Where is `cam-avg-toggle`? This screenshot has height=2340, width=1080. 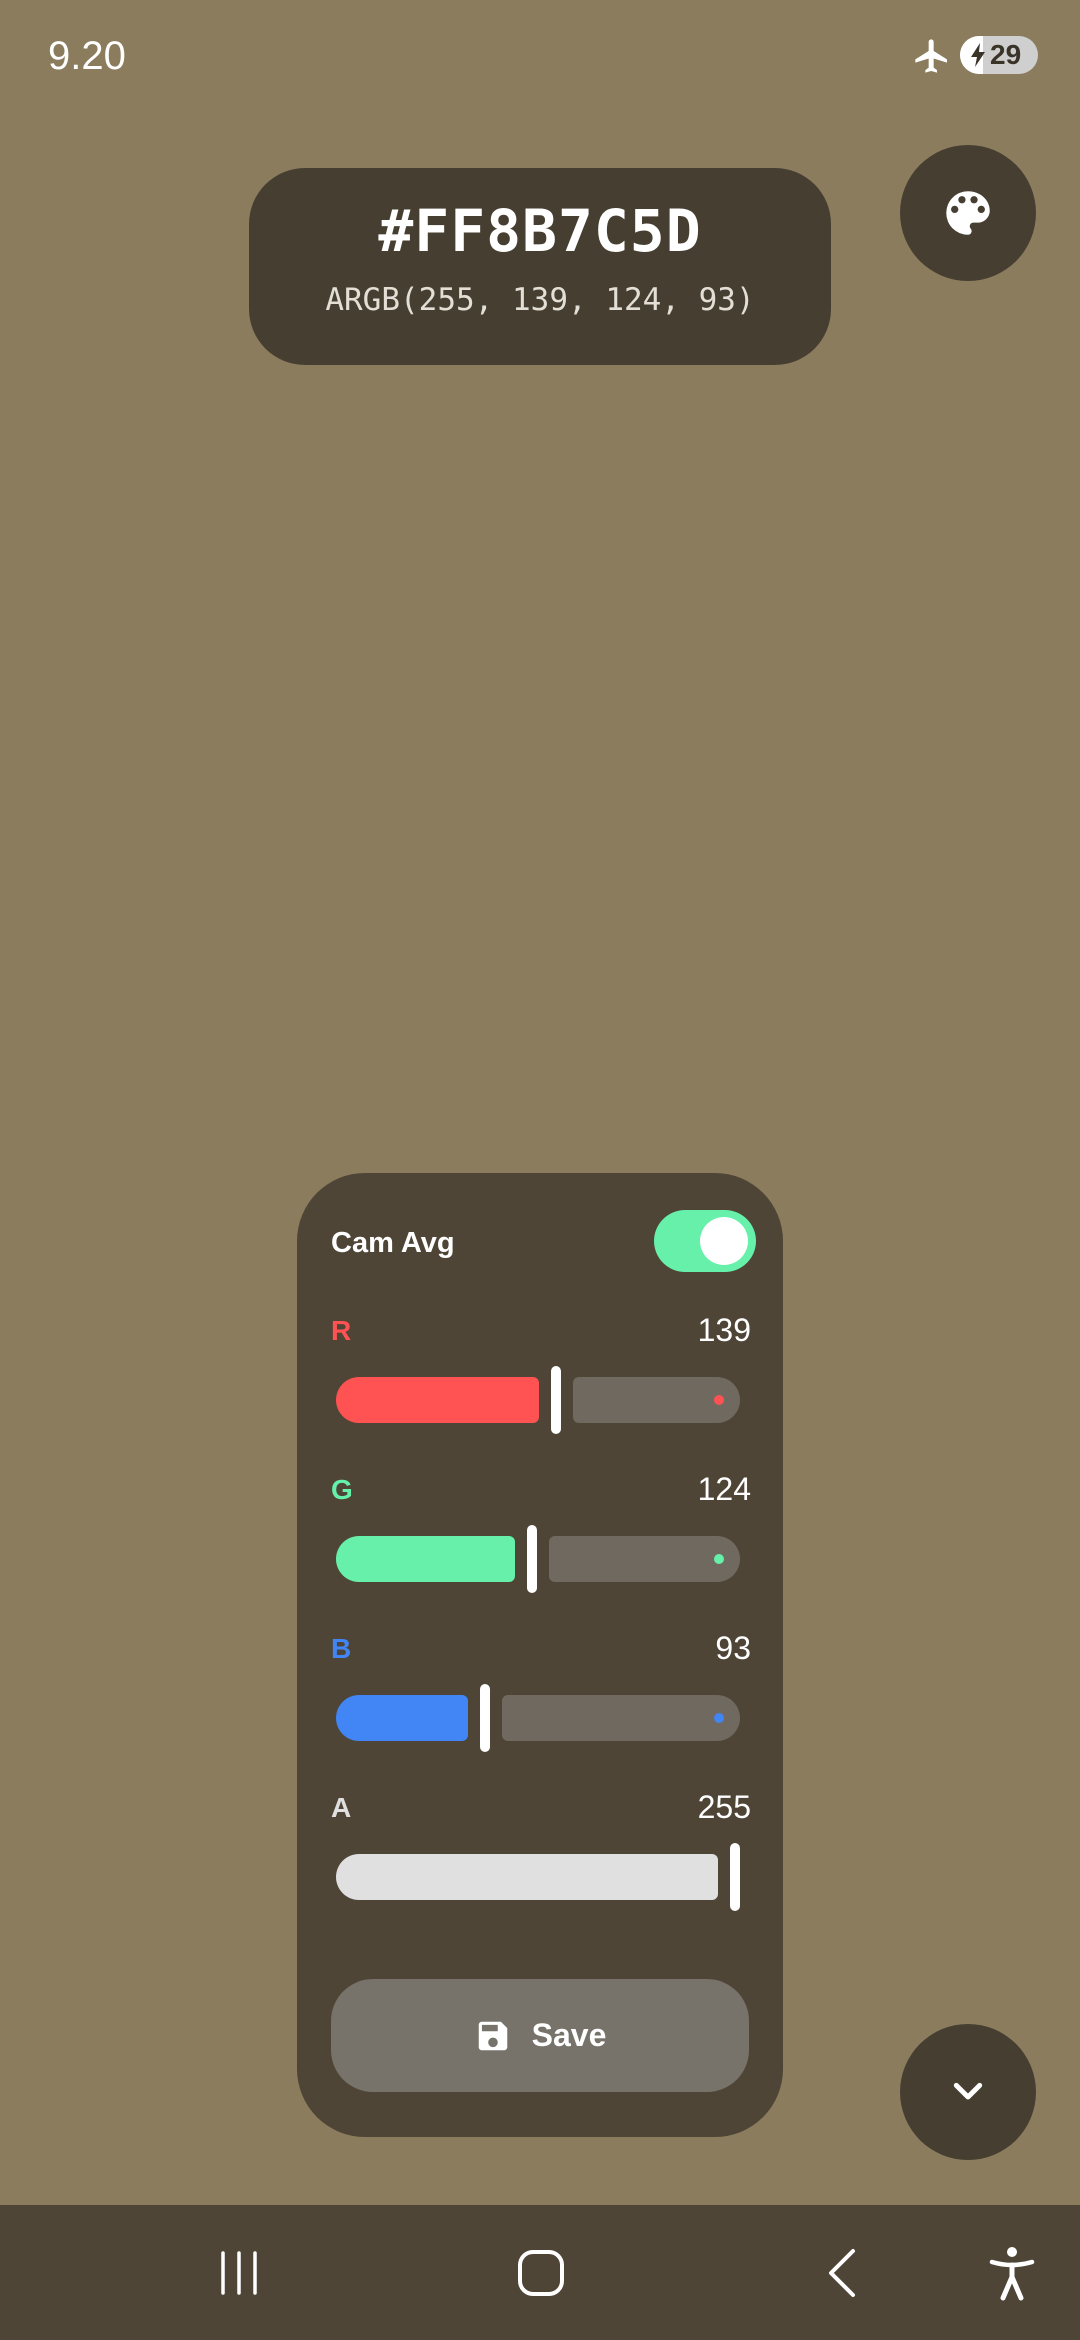 cam-avg-toggle is located at coordinates (705, 1241).